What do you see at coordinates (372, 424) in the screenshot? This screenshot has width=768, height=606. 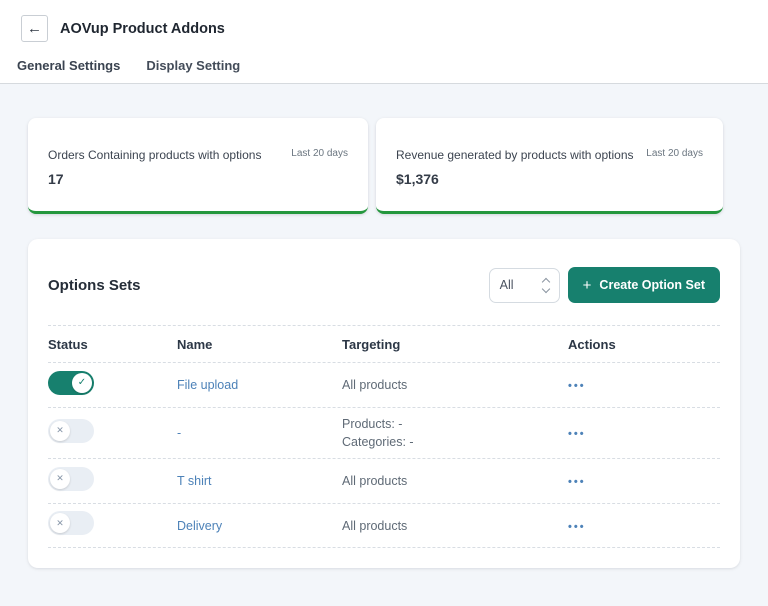 I see `targeting-value: Products: -` at bounding box center [372, 424].